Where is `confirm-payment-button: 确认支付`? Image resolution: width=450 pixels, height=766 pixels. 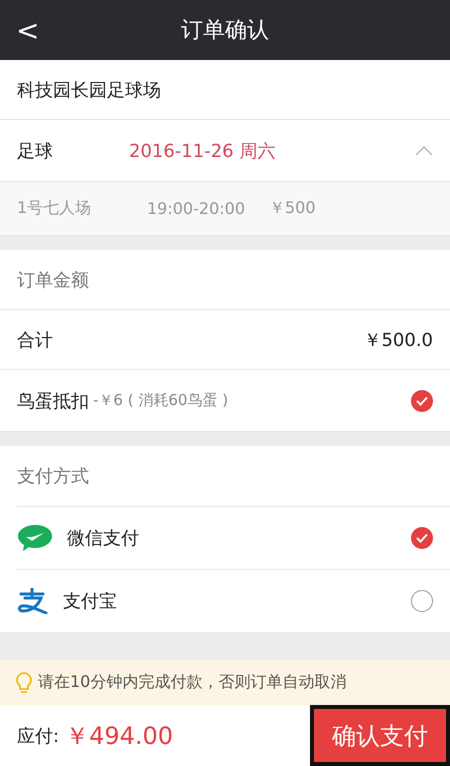
confirm-payment-button: 确认支付 is located at coordinates (380, 735).